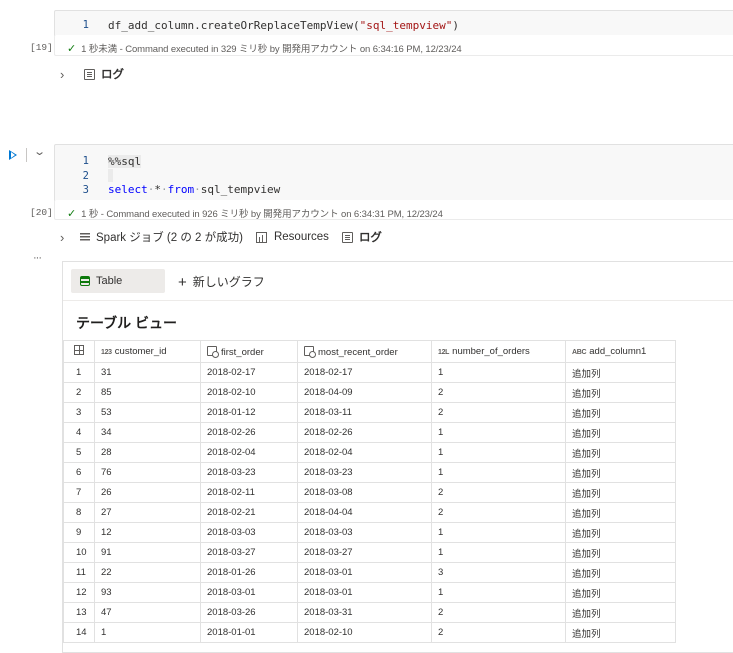  Describe the element at coordinates (364, 612) in the screenshot. I see `table-cell: 2018-03-31` at that location.